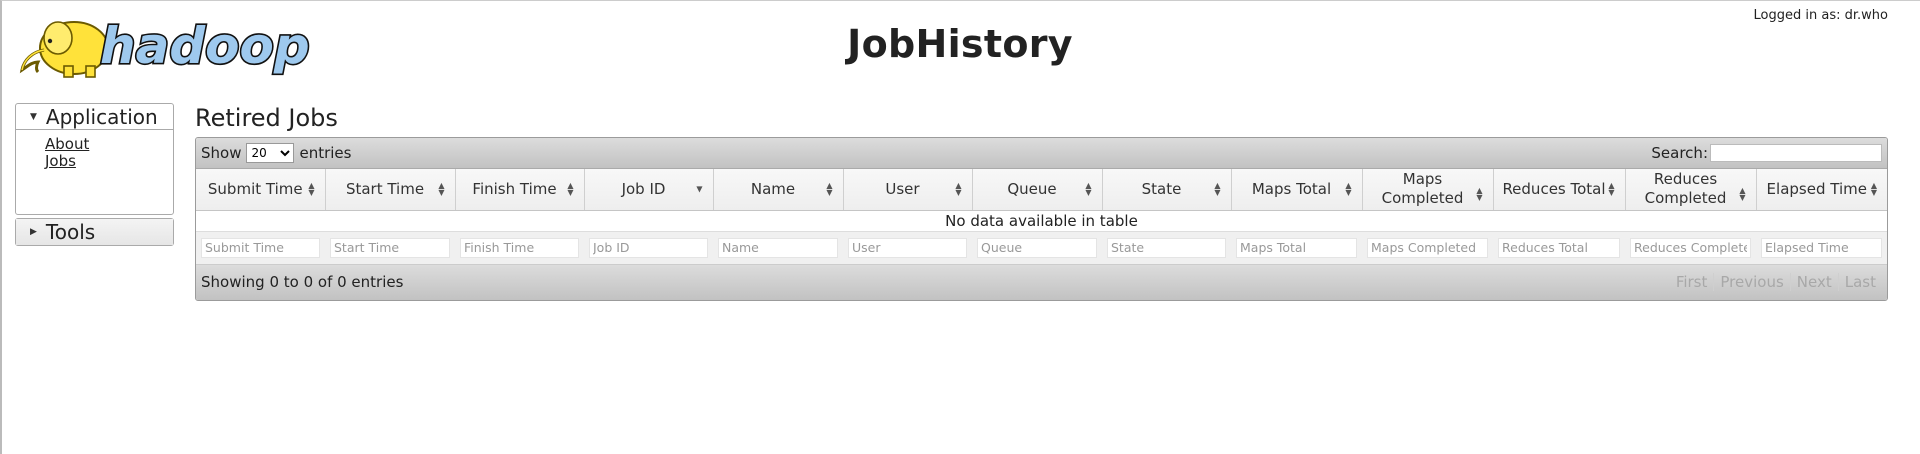  I want to click on col-header-label: Queue, so click(1032, 188).